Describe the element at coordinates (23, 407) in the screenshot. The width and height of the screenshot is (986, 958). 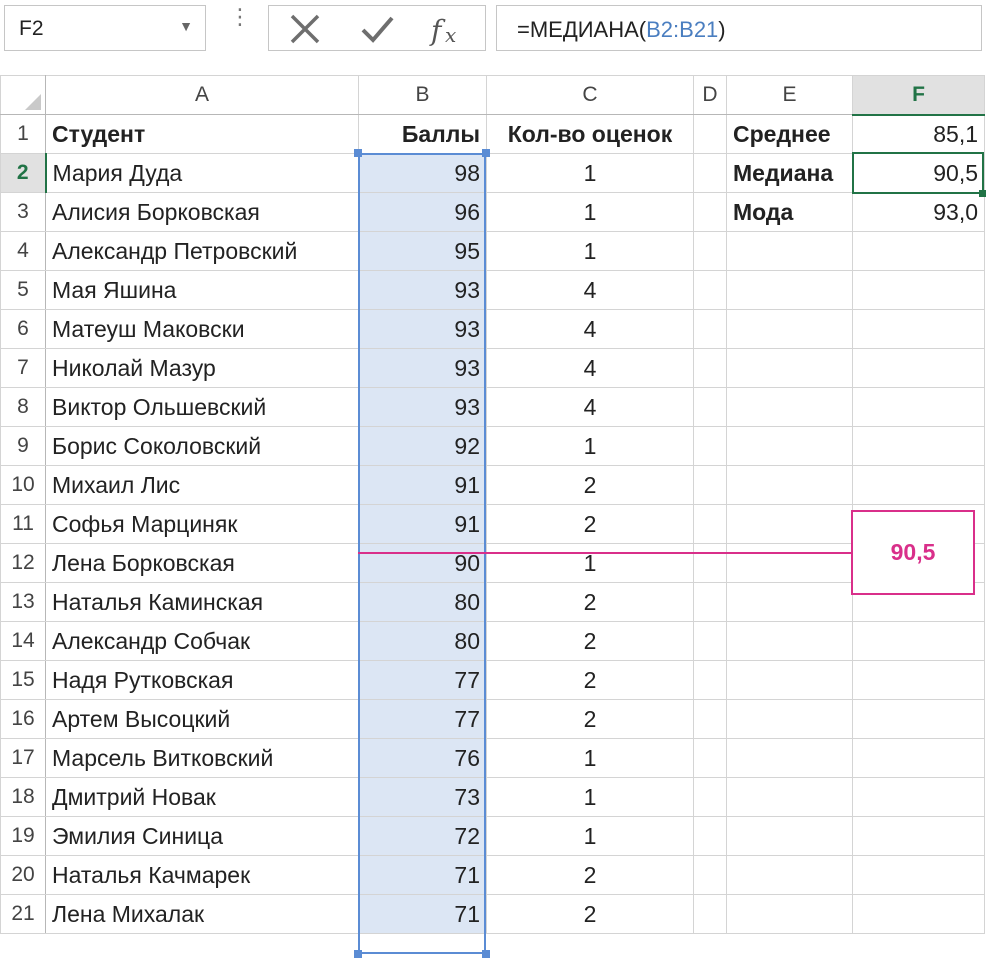
I see `row-header: 8` at that location.